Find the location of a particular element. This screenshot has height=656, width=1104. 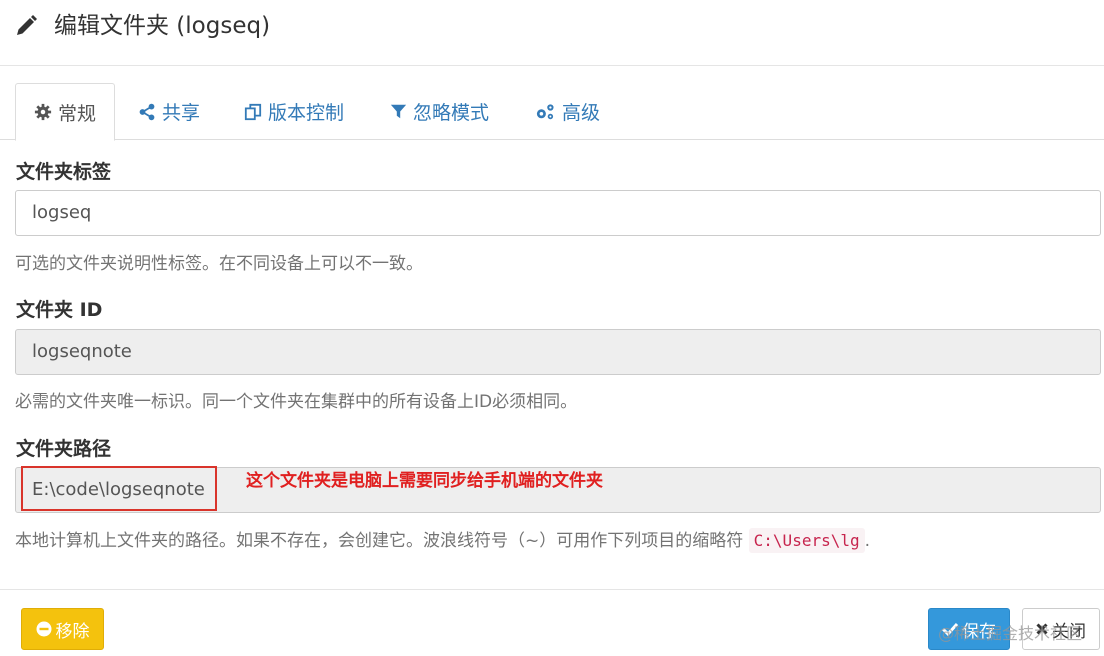

tab-general: 常规 is located at coordinates (65, 112).